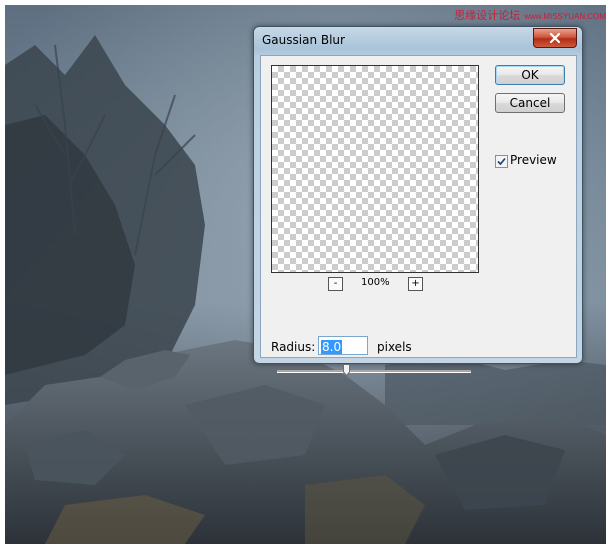 The height and width of the screenshot is (549, 612). I want to click on radius-slider-track, so click(374, 371).